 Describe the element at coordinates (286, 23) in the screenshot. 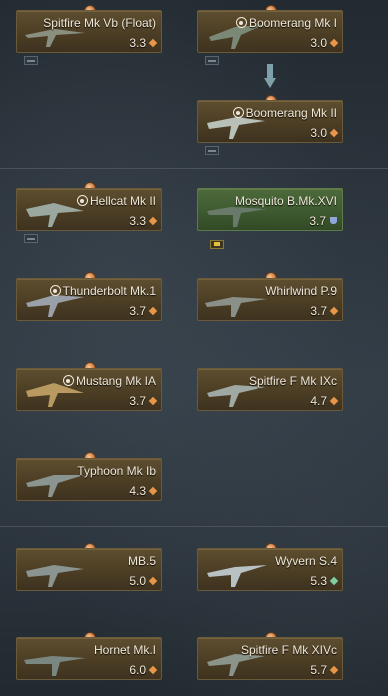

I see `vehicle-name: Boomerang Mk I` at that location.